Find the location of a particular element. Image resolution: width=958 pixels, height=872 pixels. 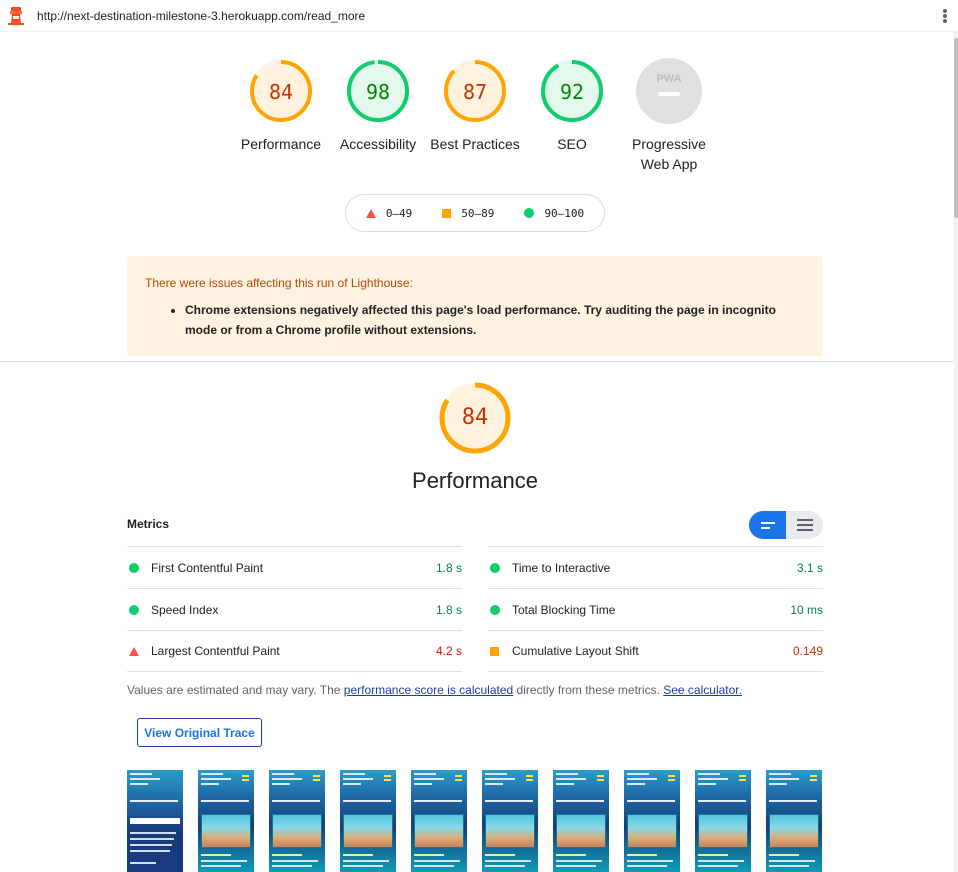

metric-value: 4.2 s is located at coordinates (448, 651).